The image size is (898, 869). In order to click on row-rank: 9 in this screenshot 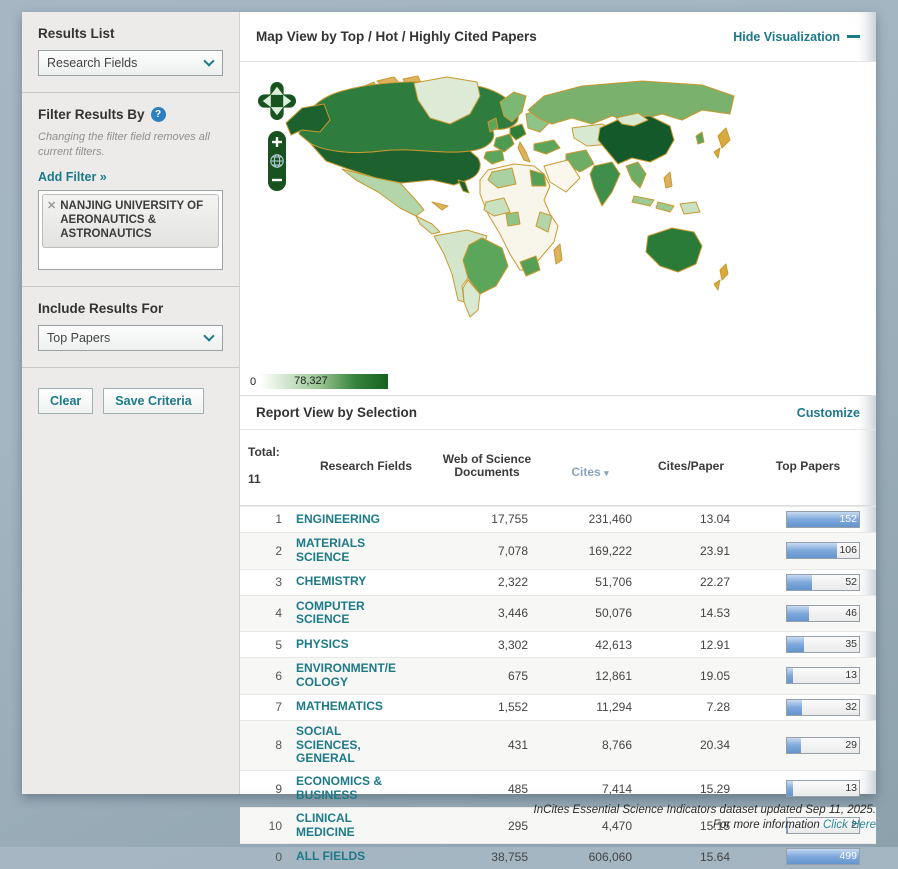, I will do `click(278, 788)`.